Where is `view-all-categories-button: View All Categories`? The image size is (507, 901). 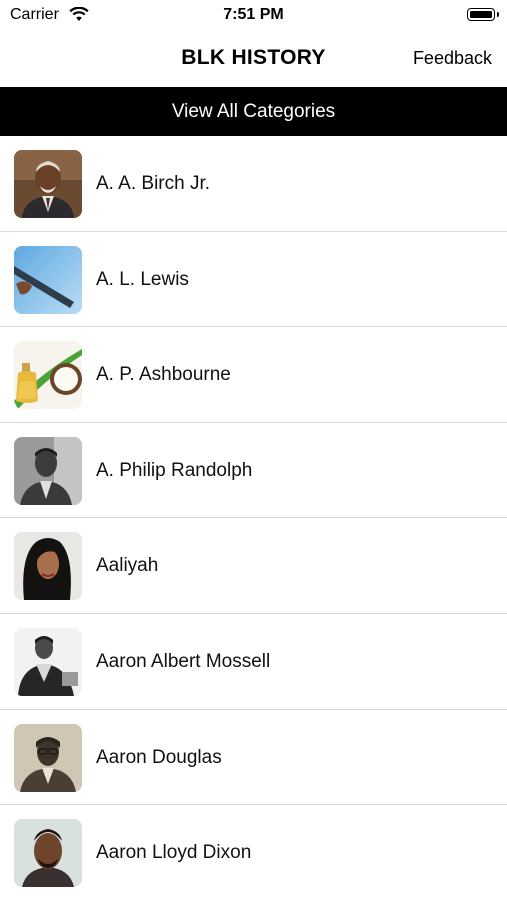 view-all-categories-button: View All Categories is located at coordinates (253, 111).